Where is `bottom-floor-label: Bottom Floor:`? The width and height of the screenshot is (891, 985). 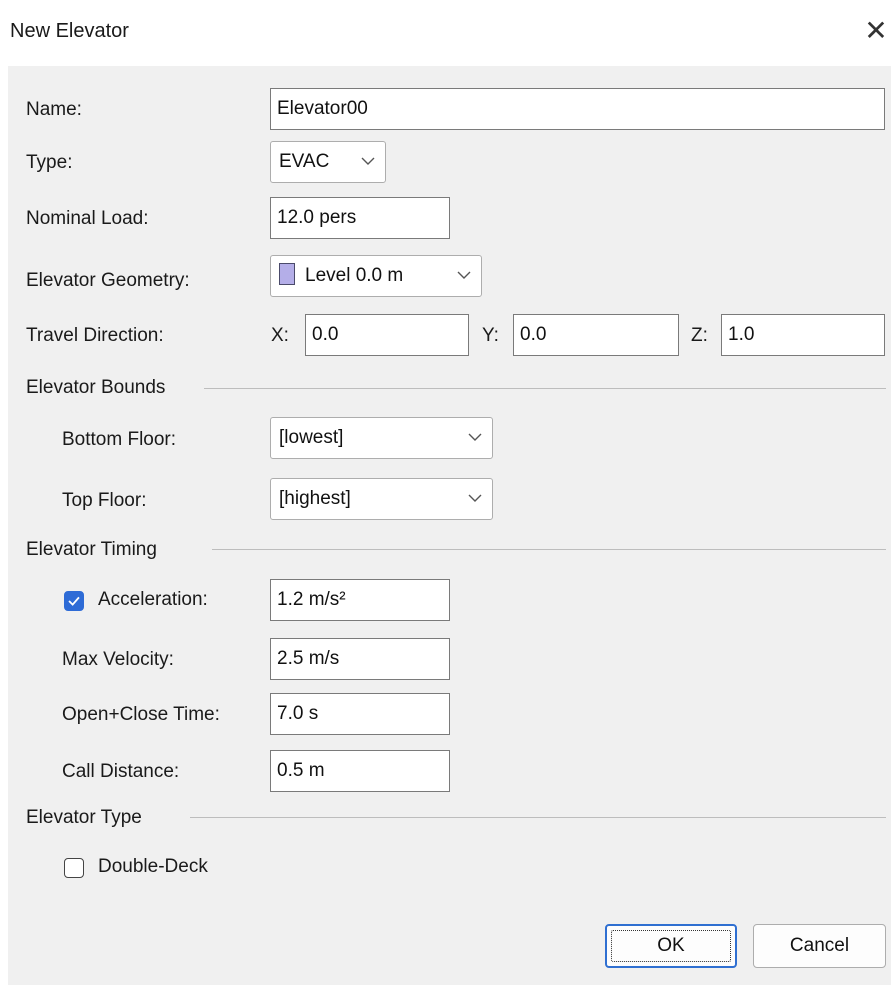
bottom-floor-label: Bottom Floor: is located at coordinates (119, 439).